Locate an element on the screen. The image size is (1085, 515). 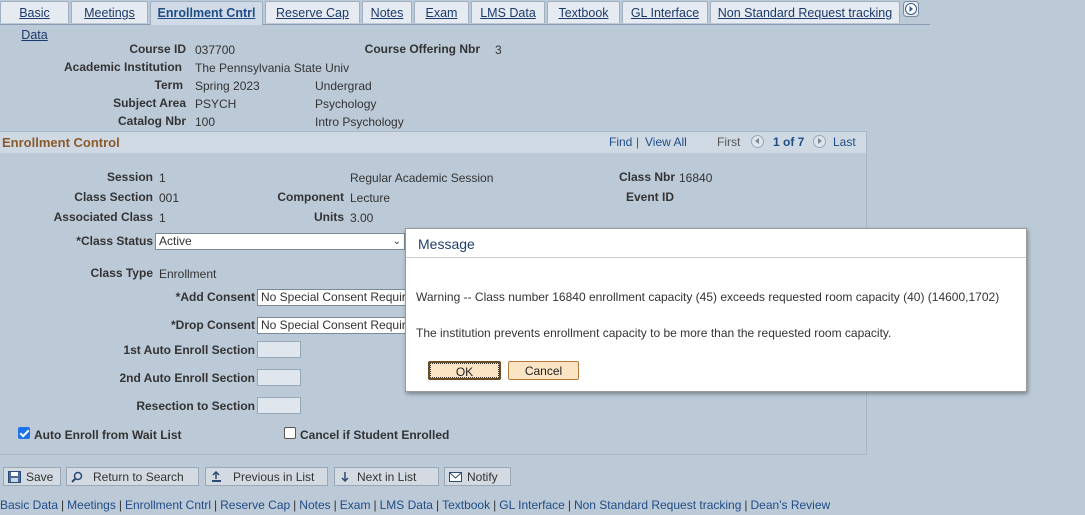
course-offering-label: Course Offering Nbr is located at coordinates (422, 49).